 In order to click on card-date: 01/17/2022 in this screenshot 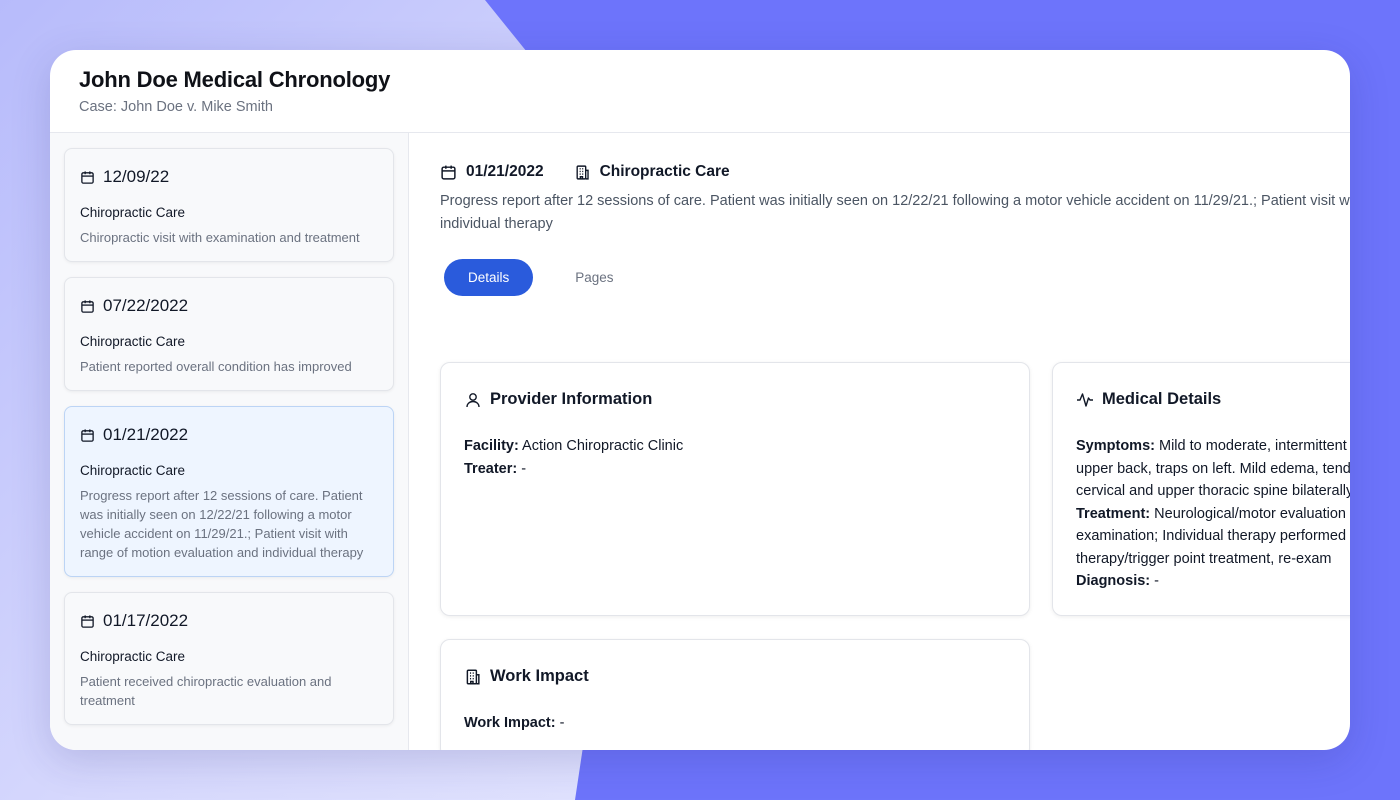, I will do `click(146, 620)`.